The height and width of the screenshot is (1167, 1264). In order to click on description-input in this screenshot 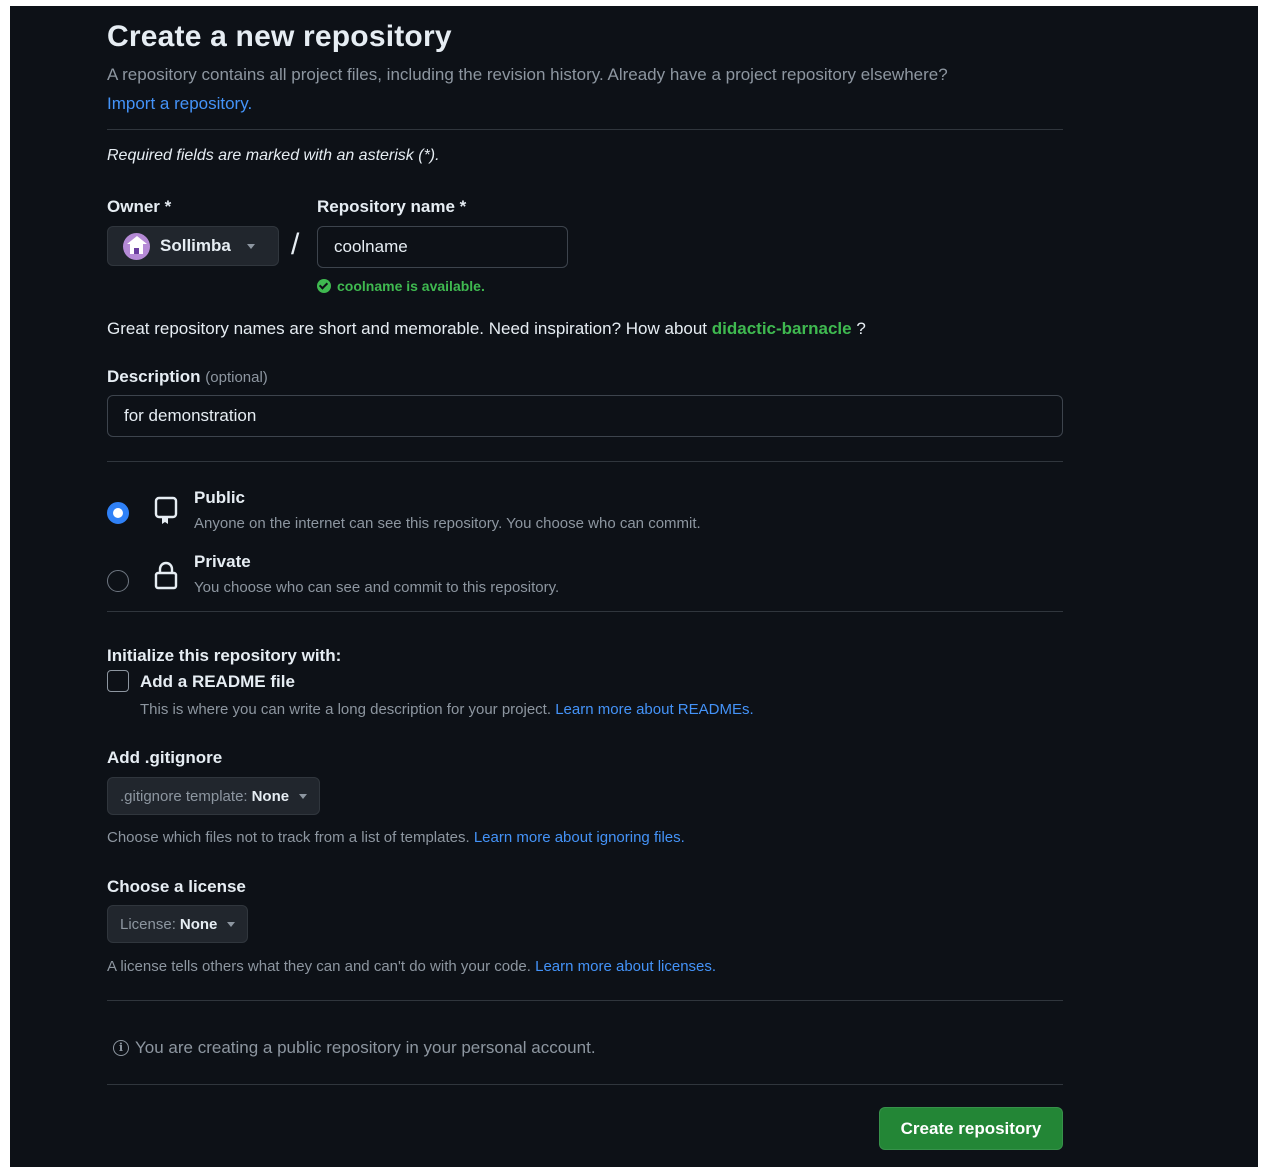, I will do `click(585, 416)`.